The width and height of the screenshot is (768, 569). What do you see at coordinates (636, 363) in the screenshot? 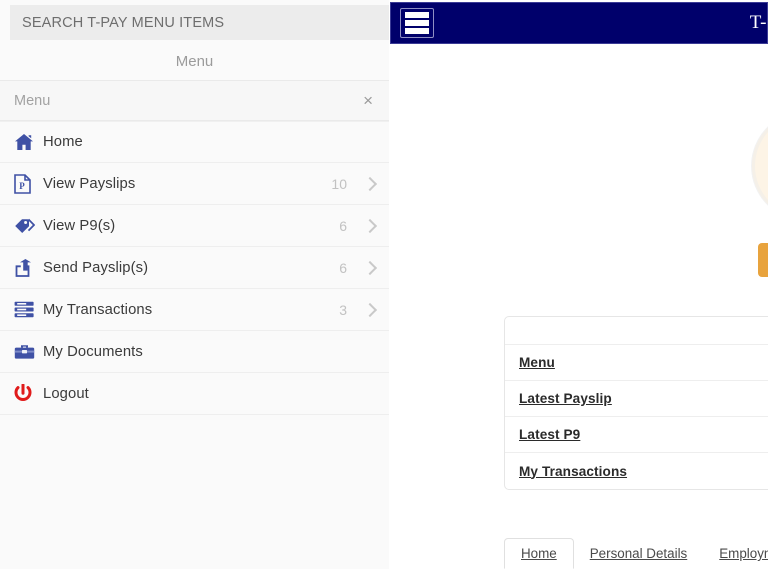
I see `quick-link-row: Menu` at bounding box center [636, 363].